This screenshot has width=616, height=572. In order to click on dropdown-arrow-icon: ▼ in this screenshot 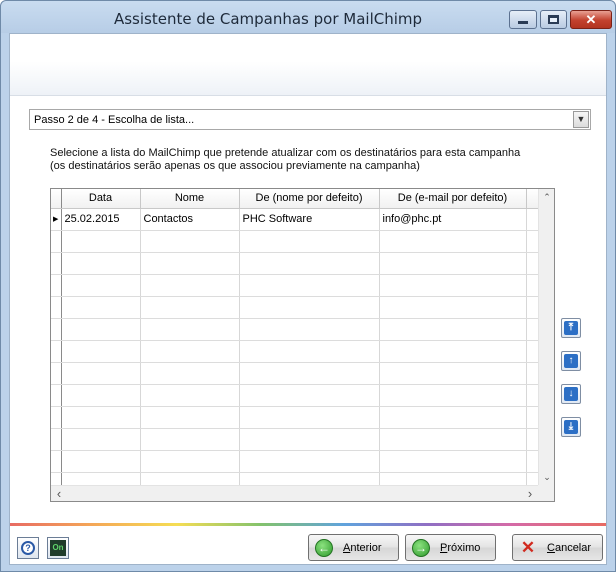, I will do `click(581, 119)`.